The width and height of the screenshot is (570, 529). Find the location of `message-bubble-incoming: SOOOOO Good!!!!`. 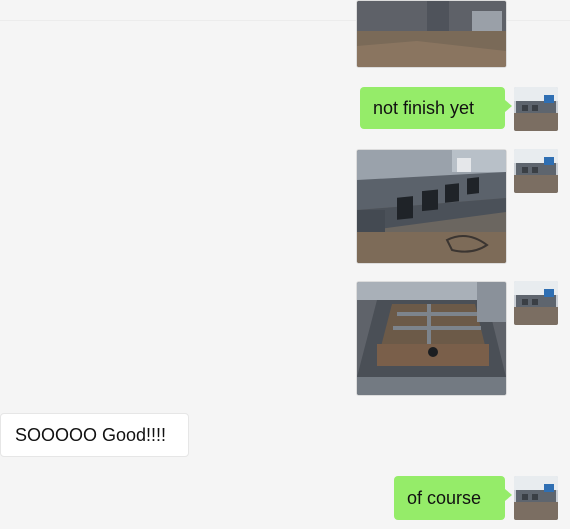

message-bubble-incoming: SOOOOO Good!!!! is located at coordinates (94, 435).